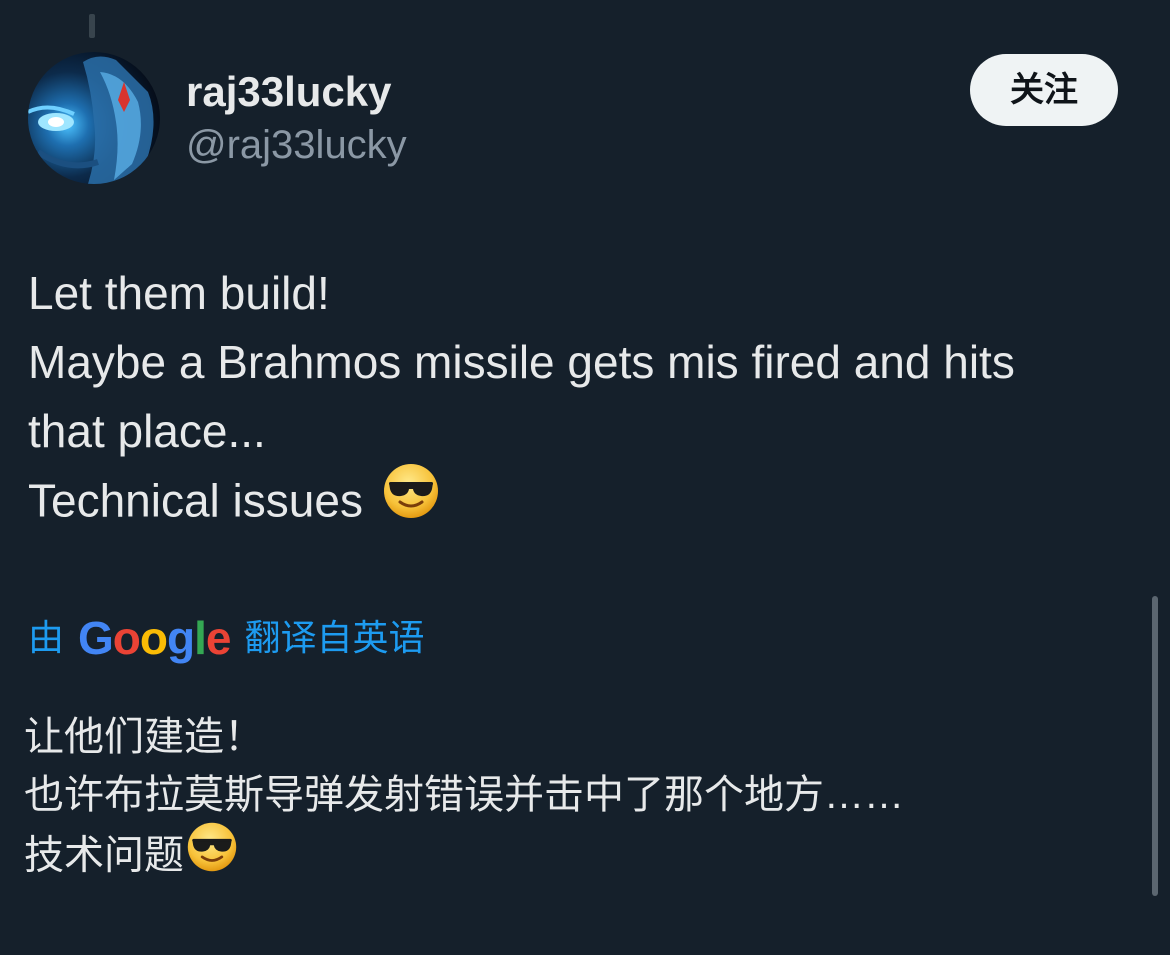 The height and width of the screenshot is (955, 1170). Describe the element at coordinates (104, 855) in the screenshot. I see `translated-line: 技术问题` at that location.